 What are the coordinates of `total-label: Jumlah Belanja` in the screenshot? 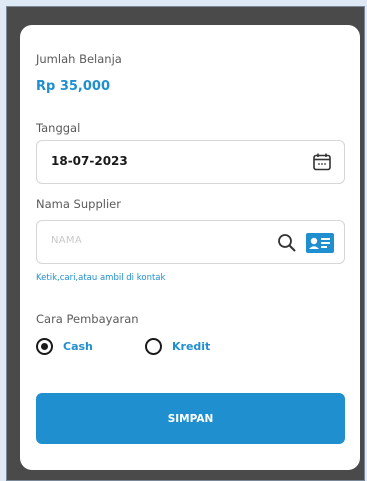 It's located at (79, 59).